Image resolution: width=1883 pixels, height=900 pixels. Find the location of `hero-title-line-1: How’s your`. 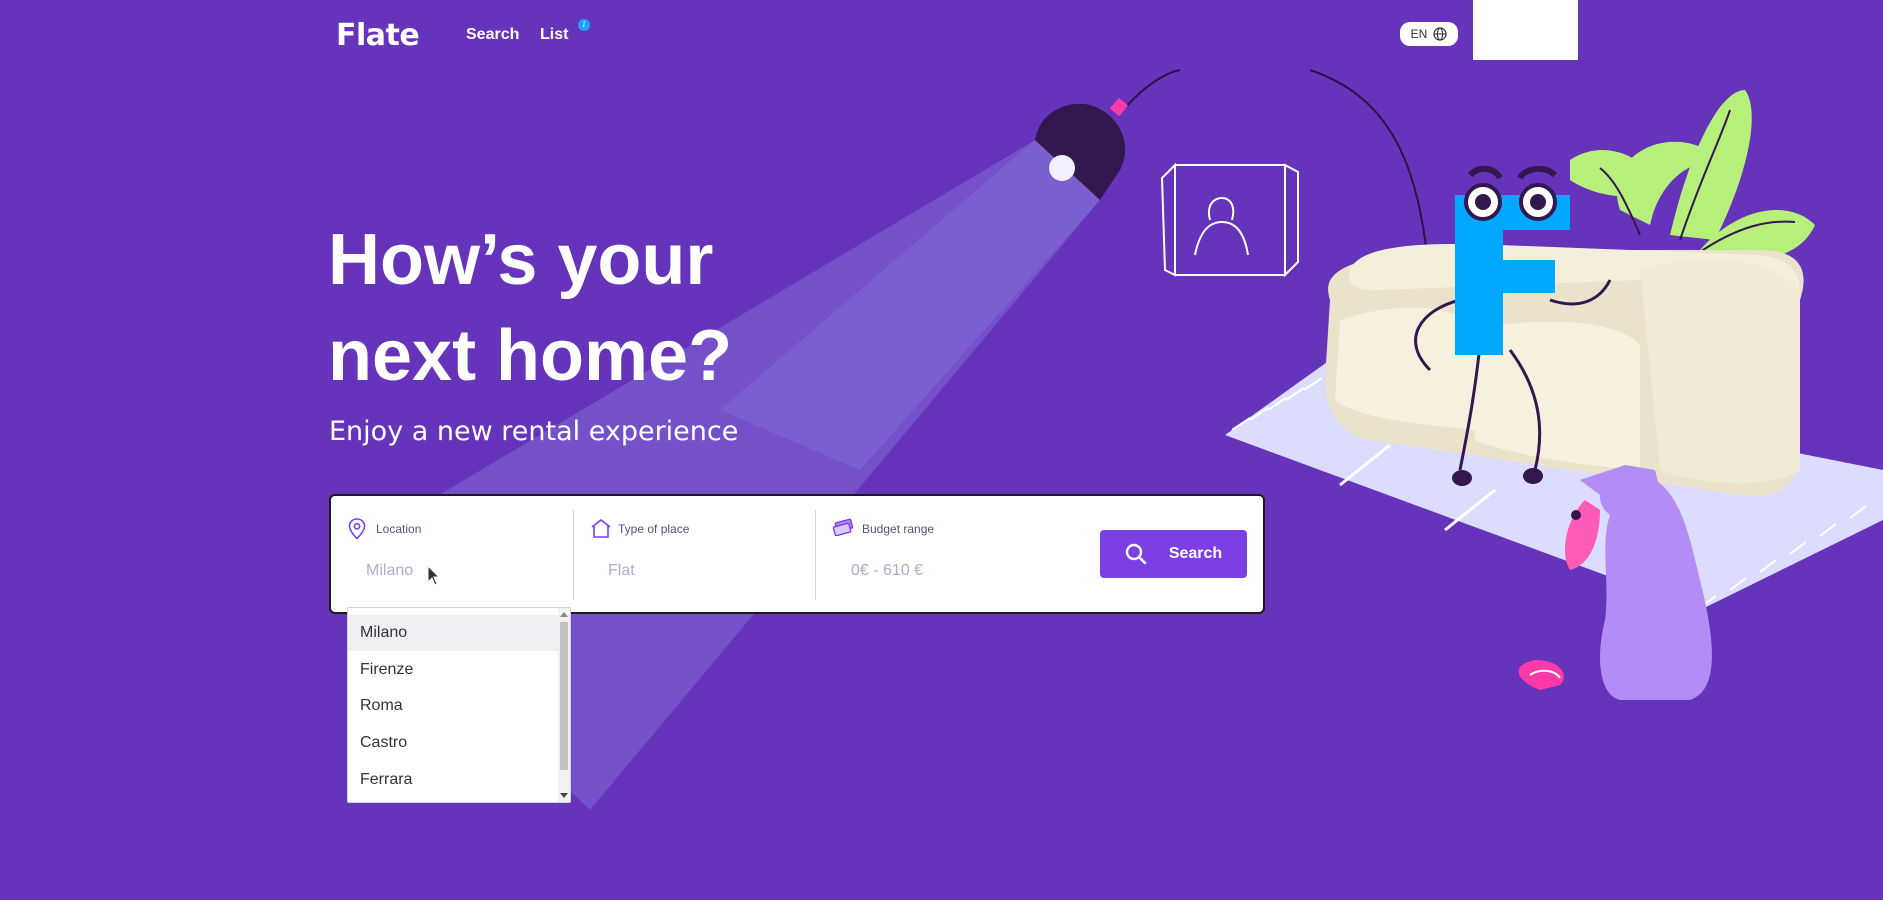

hero-title-line-1: How’s your is located at coordinates (521, 260).